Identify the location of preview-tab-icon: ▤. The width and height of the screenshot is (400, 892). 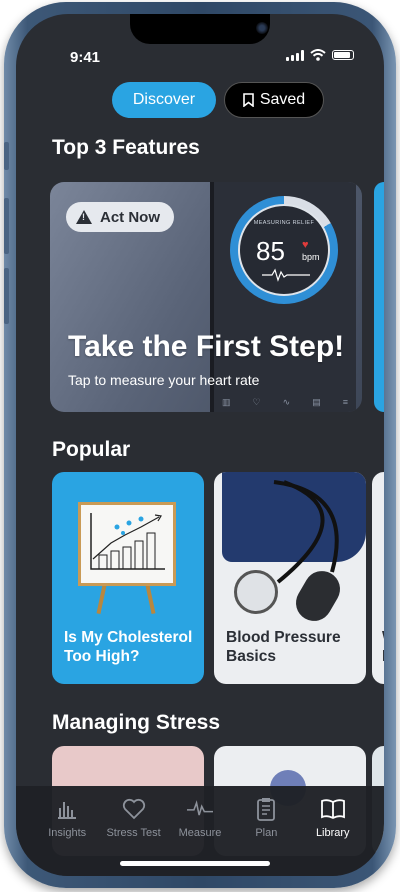
(316, 402).